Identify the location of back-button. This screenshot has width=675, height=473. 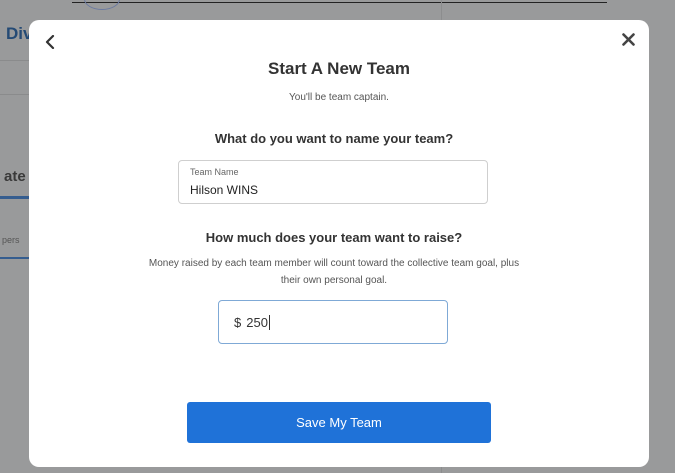
(50, 42).